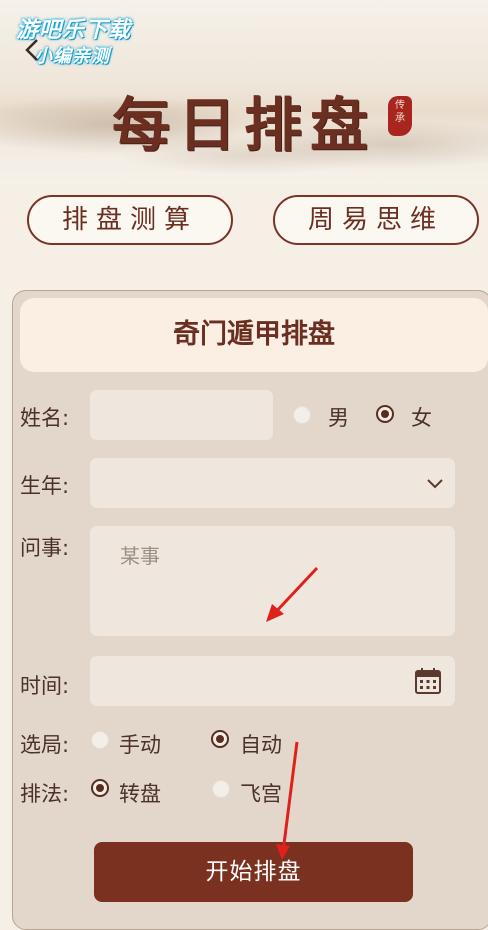 This screenshot has height=930, width=488. What do you see at coordinates (287, 800) in the screenshot?
I see `annotation-arrow-start` at bounding box center [287, 800].